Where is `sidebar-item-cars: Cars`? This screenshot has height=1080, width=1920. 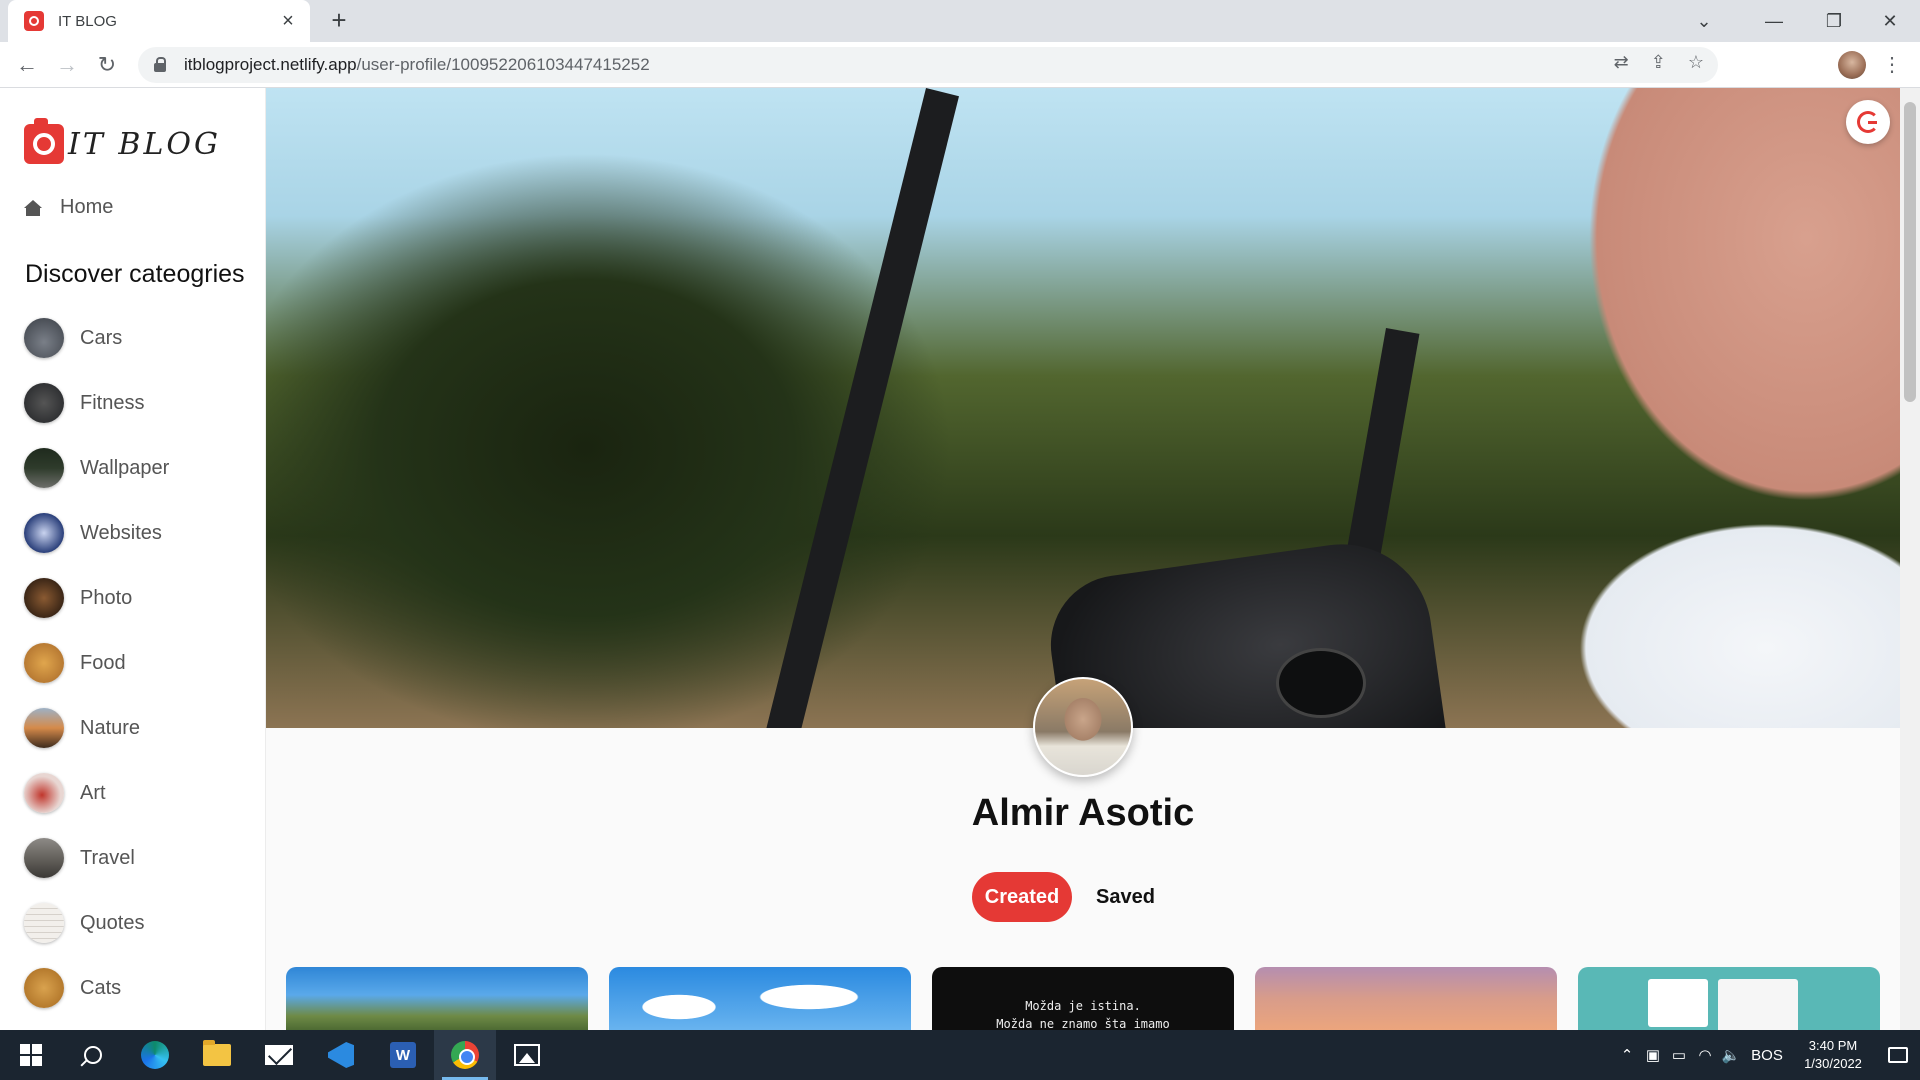 sidebar-item-cars: Cars is located at coordinates (96, 338).